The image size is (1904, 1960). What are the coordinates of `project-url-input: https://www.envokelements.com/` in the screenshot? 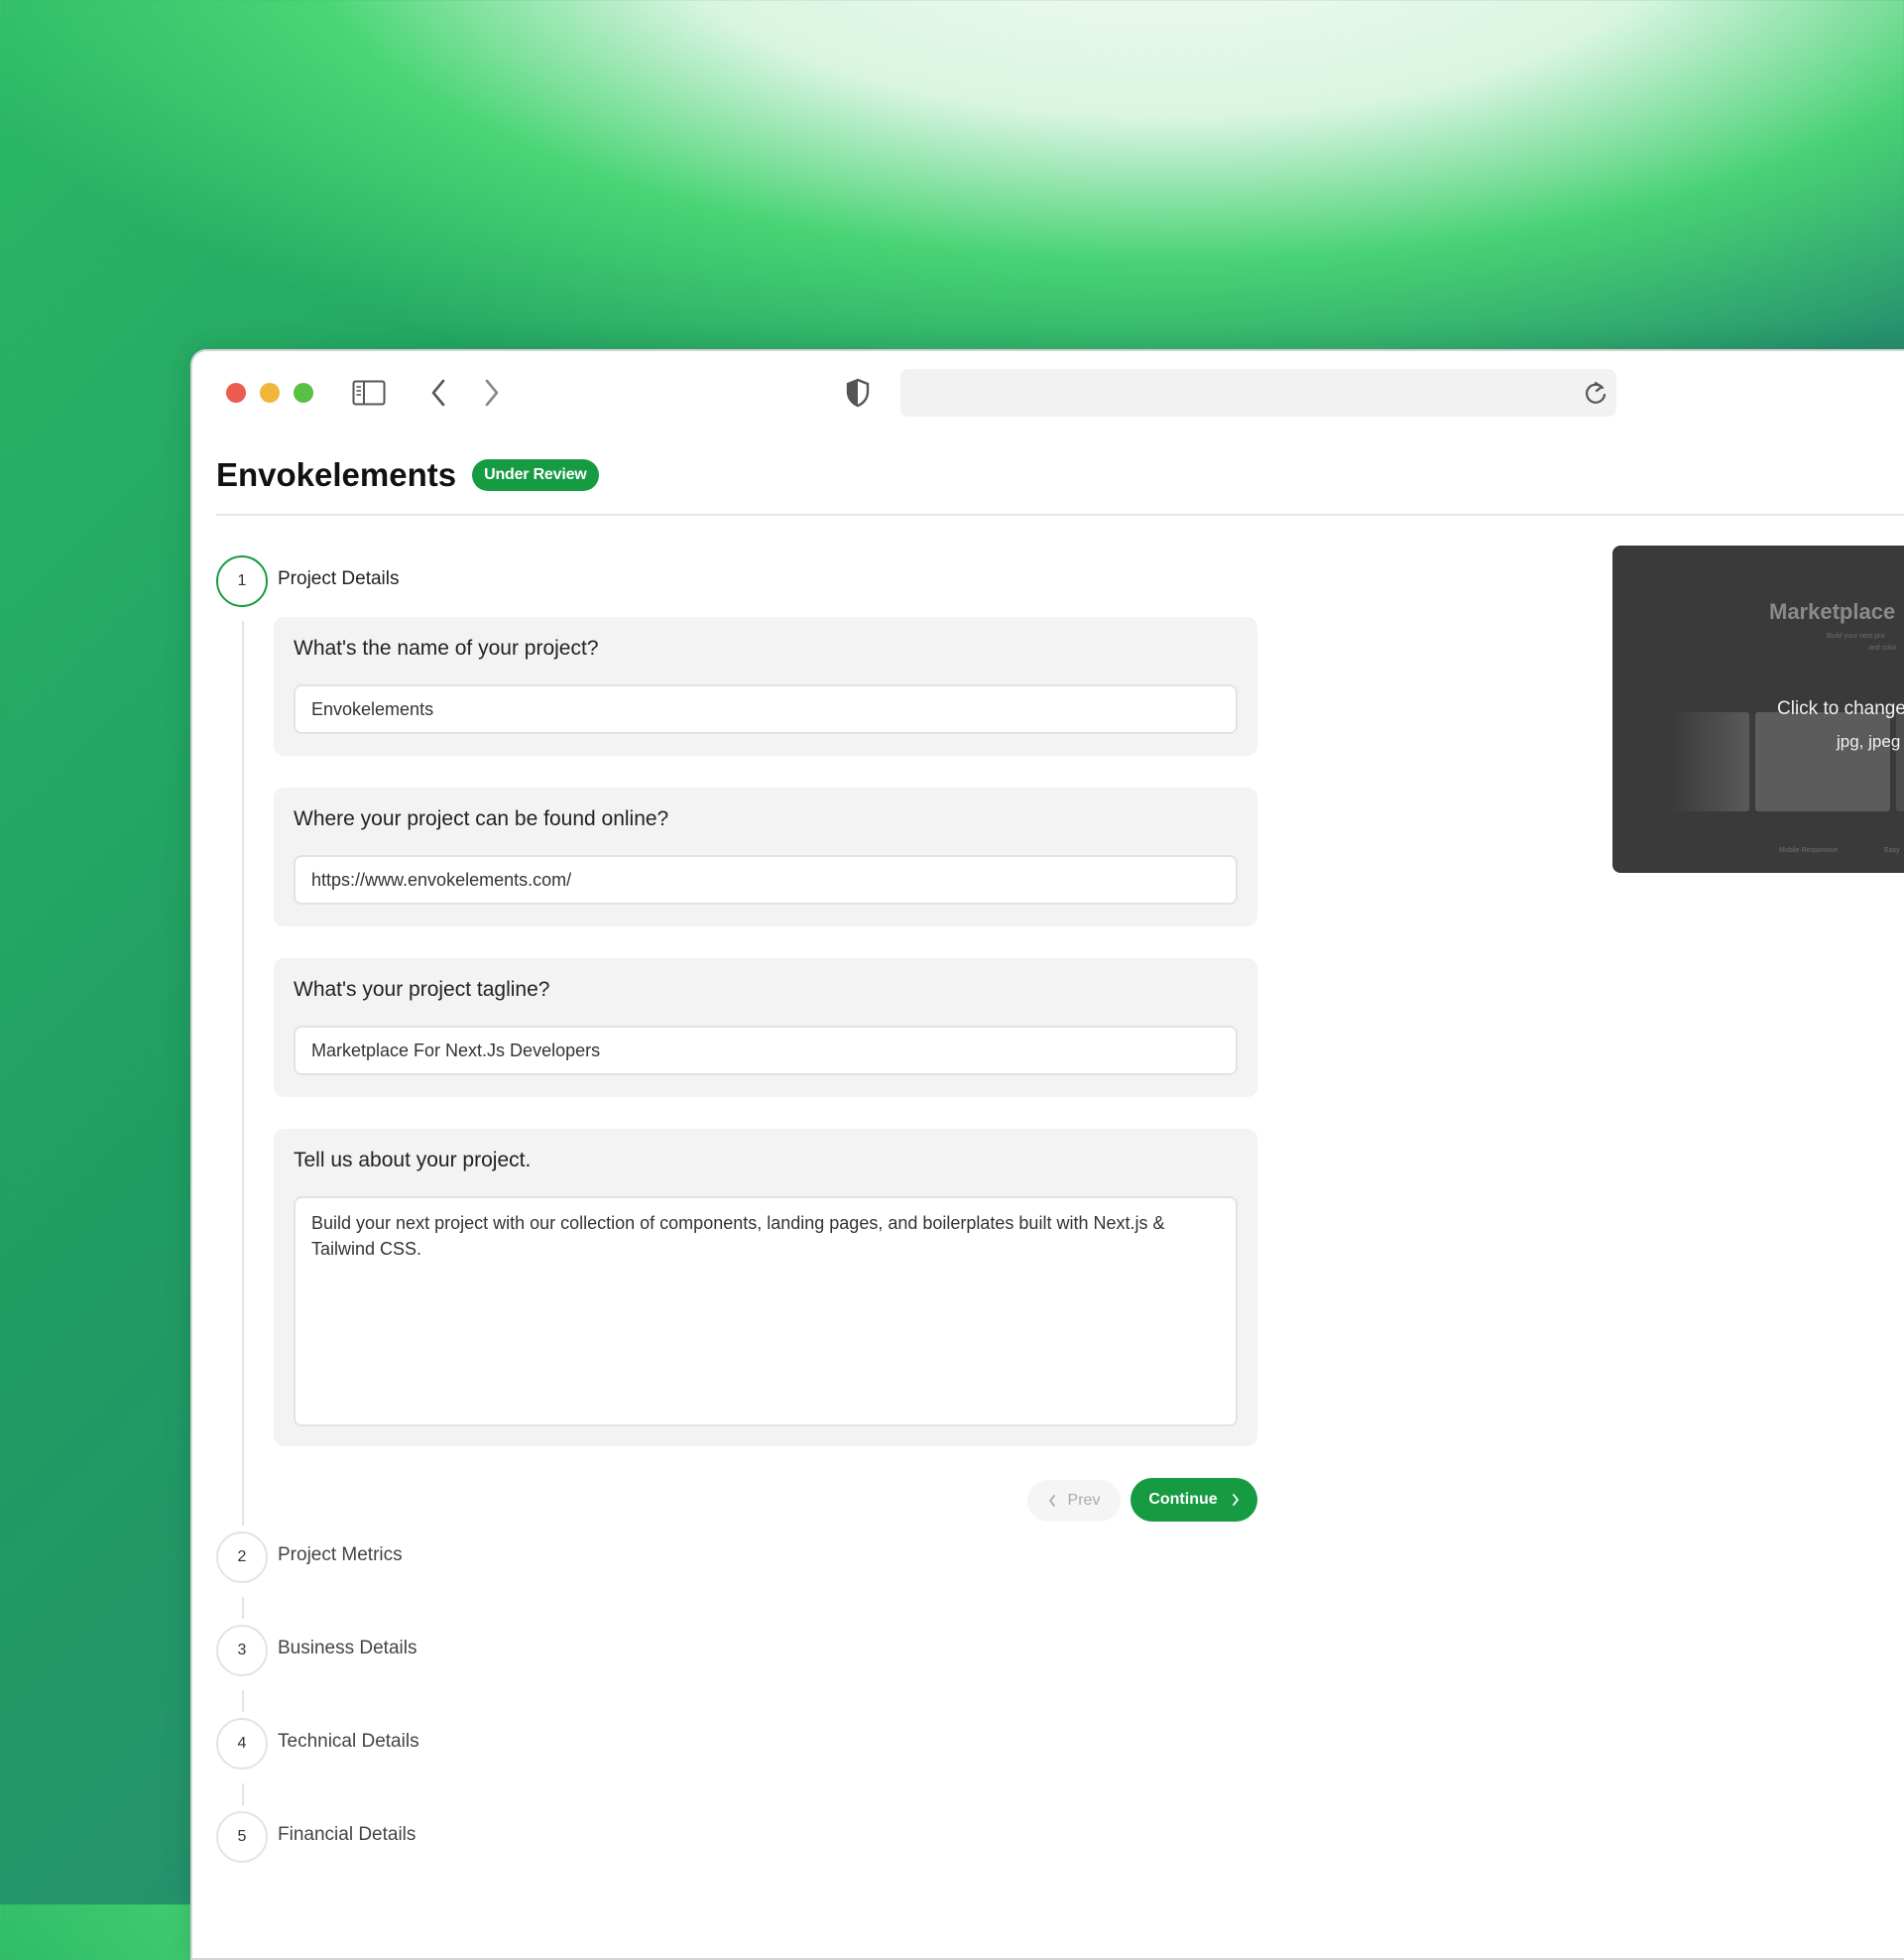 It's located at (766, 880).